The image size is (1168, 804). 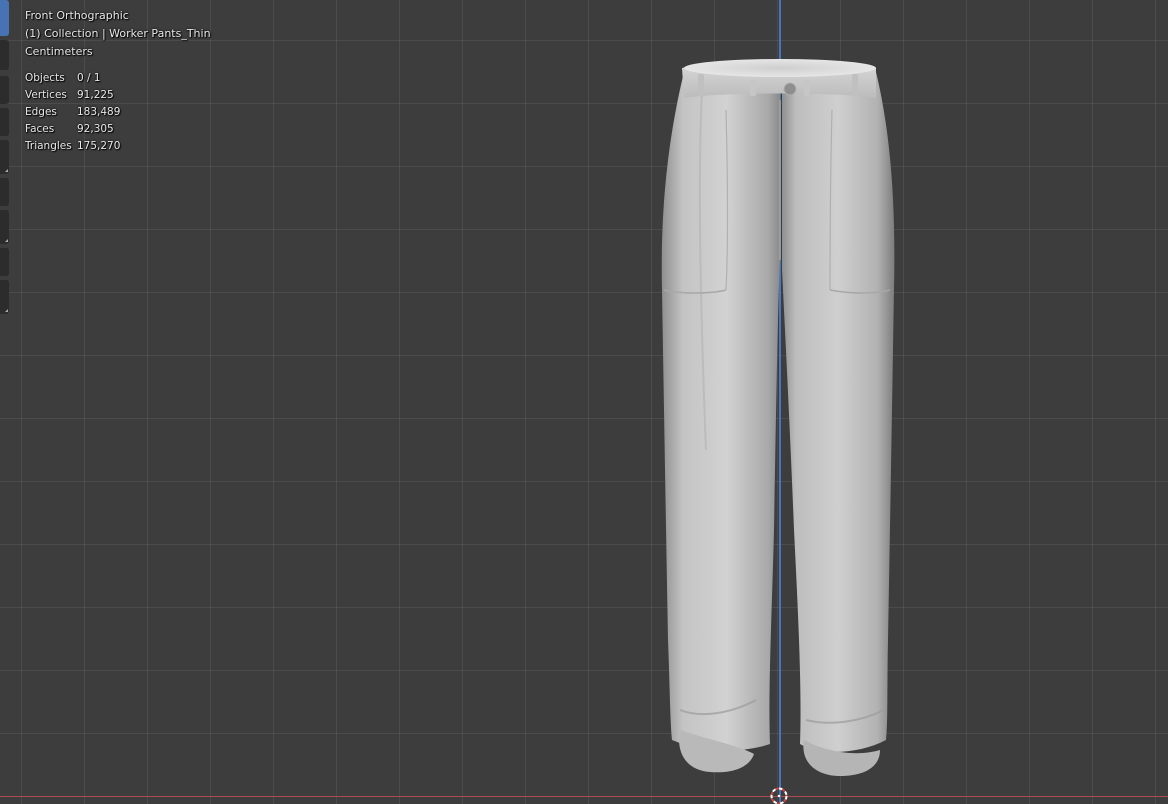 I want to click on stat-value: 183,489, so click(x=99, y=112).